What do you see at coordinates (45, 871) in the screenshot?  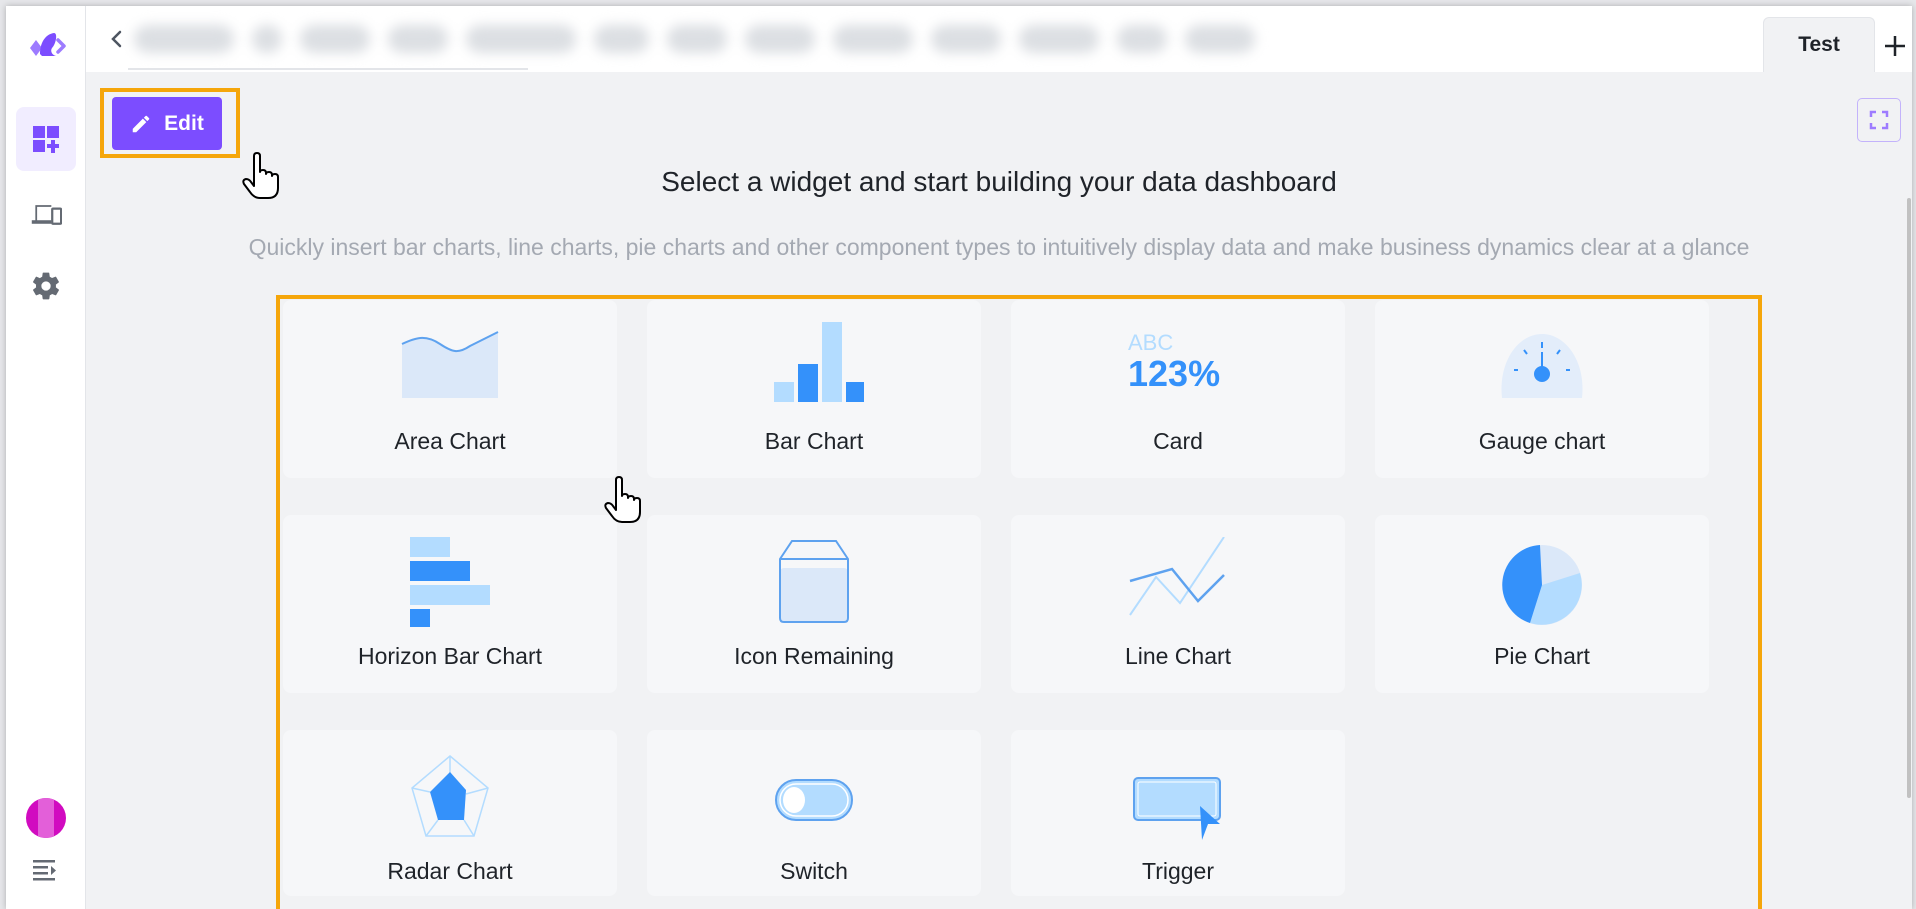 I see `collapse-menu-icon` at bounding box center [45, 871].